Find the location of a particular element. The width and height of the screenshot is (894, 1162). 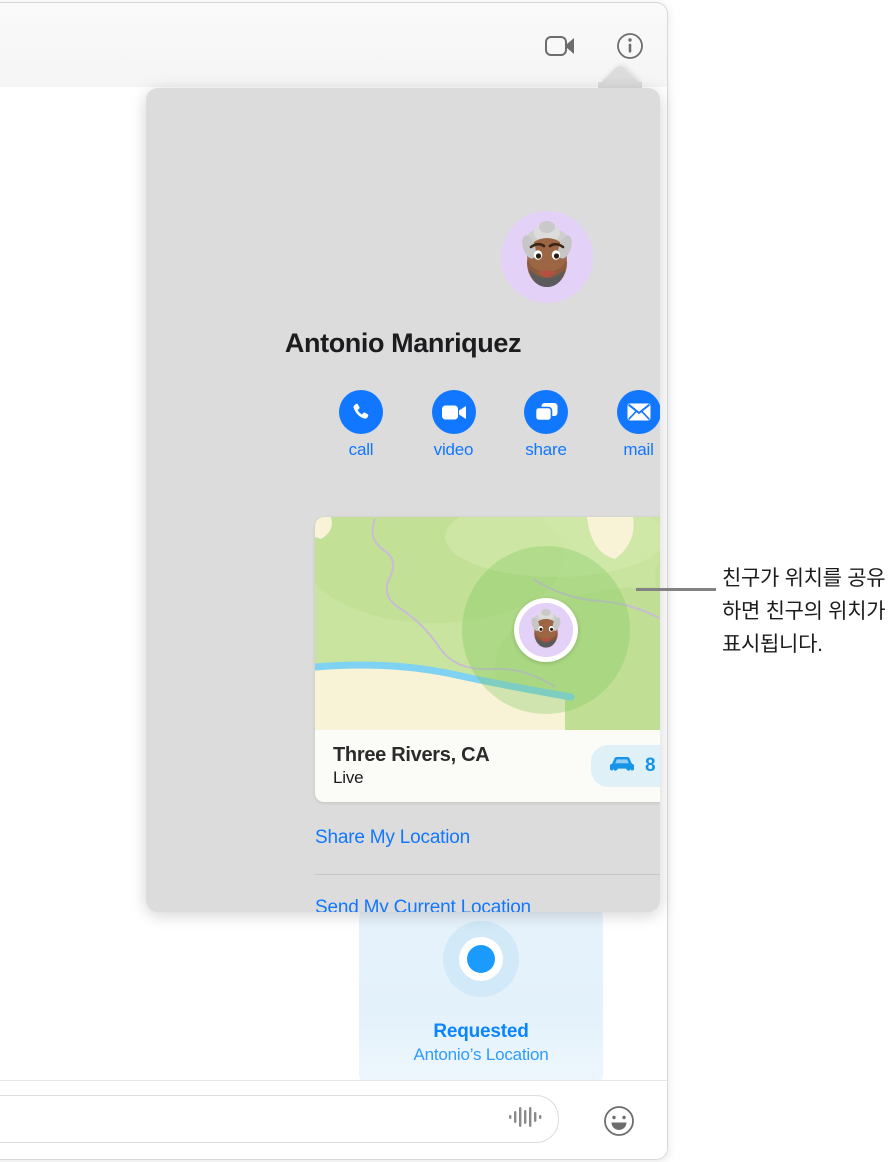

action-label: call is located at coordinates (361, 449).